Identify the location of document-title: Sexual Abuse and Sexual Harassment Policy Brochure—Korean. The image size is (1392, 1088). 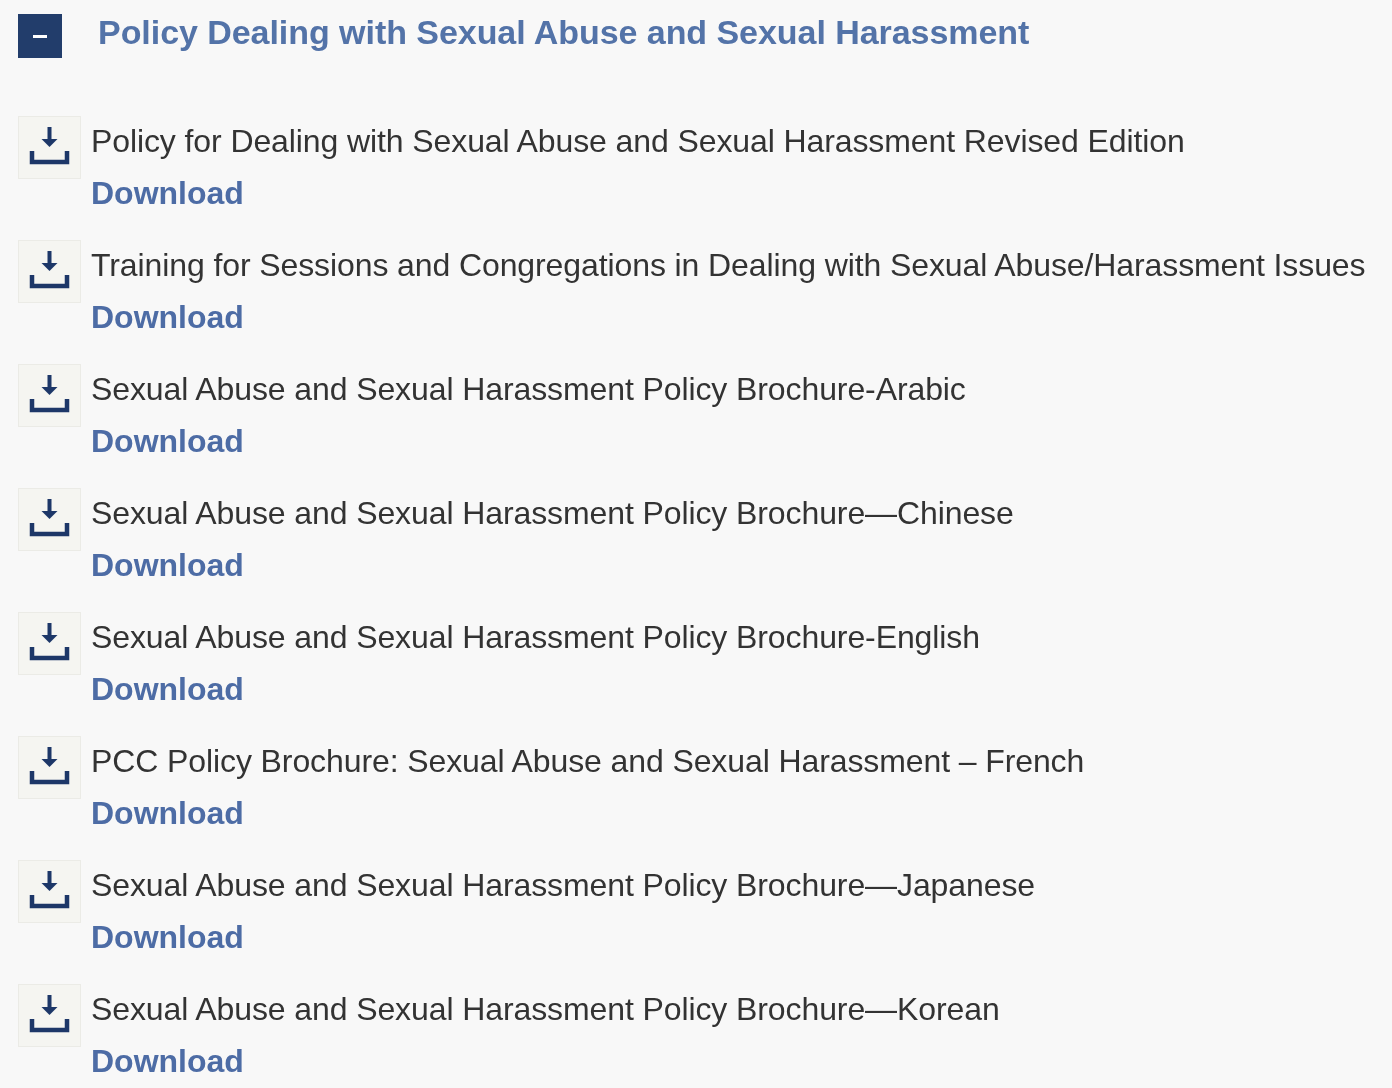
(545, 1009).